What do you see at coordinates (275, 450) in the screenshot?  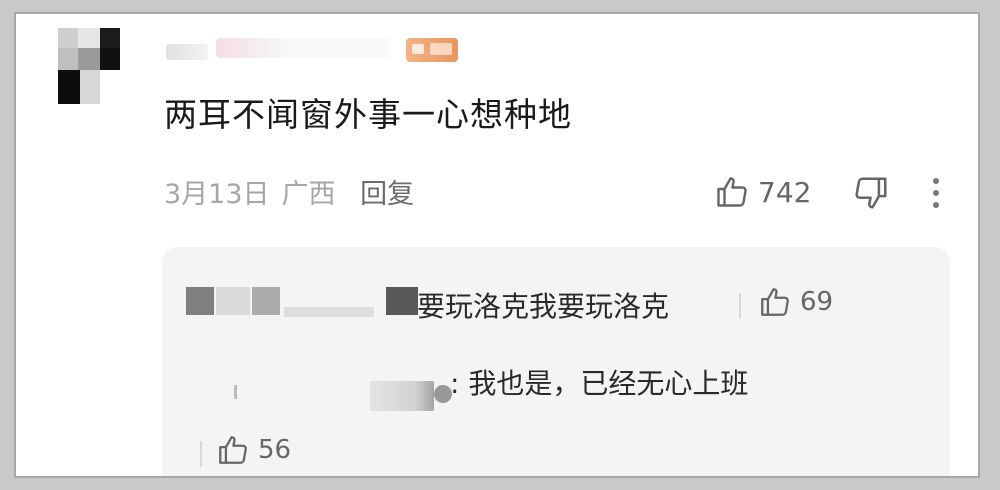 I see `reply-2-like-count: 56` at bounding box center [275, 450].